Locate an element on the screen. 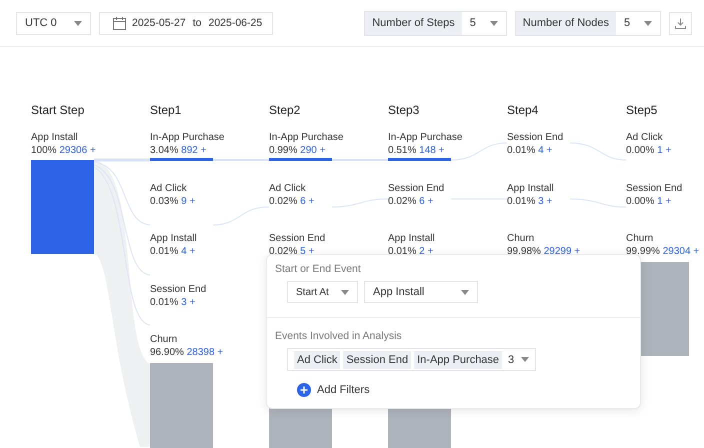 This screenshot has height=448, width=704. step-title: Step3 is located at coordinates (404, 111).